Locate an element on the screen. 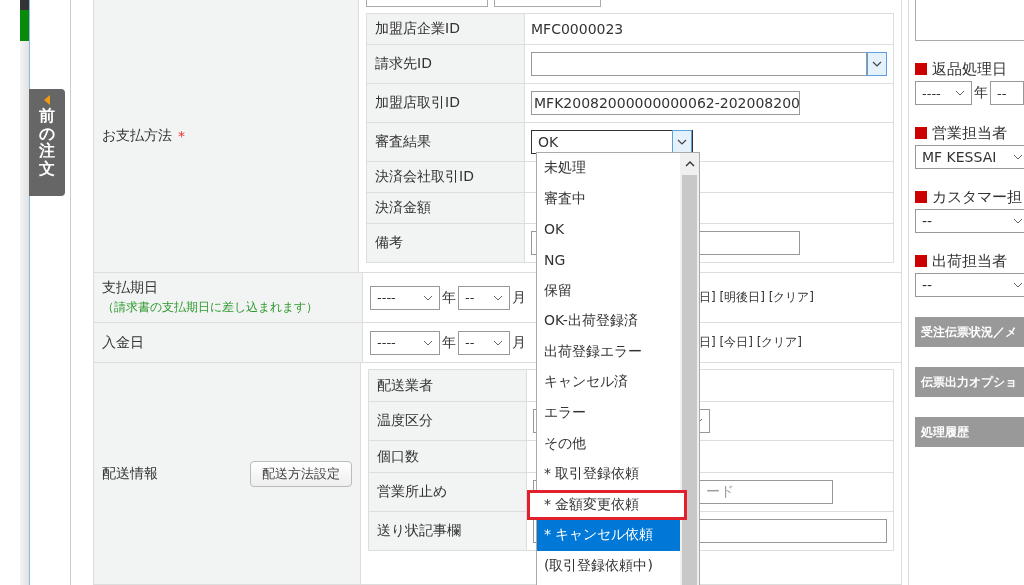 The image size is (1024, 585). field-label: 支払期日 is located at coordinates (130, 288).